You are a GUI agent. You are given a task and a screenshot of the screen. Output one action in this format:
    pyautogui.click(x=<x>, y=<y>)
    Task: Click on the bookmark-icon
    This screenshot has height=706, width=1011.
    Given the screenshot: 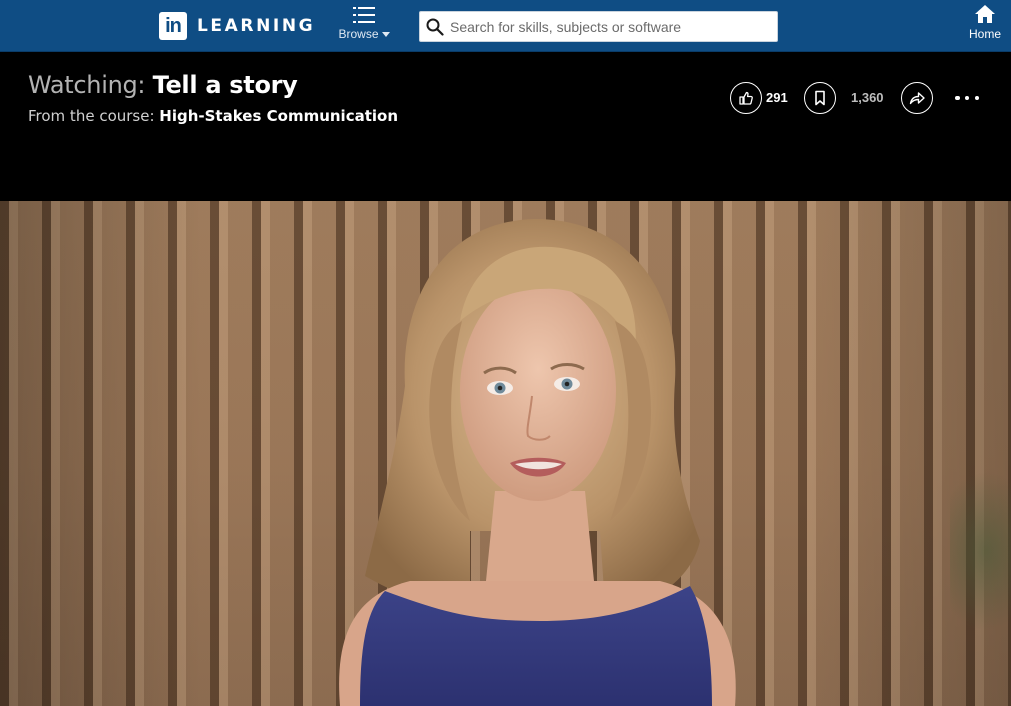 What is the action you would take?
    pyautogui.click(x=820, y=98)
    